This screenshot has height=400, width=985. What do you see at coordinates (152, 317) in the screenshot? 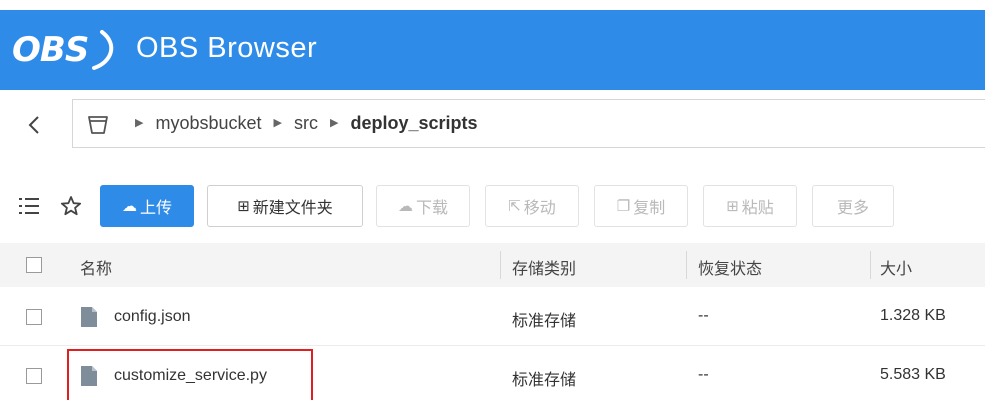
I see `file-name-link: config.json` at bounding box center [152, 317].